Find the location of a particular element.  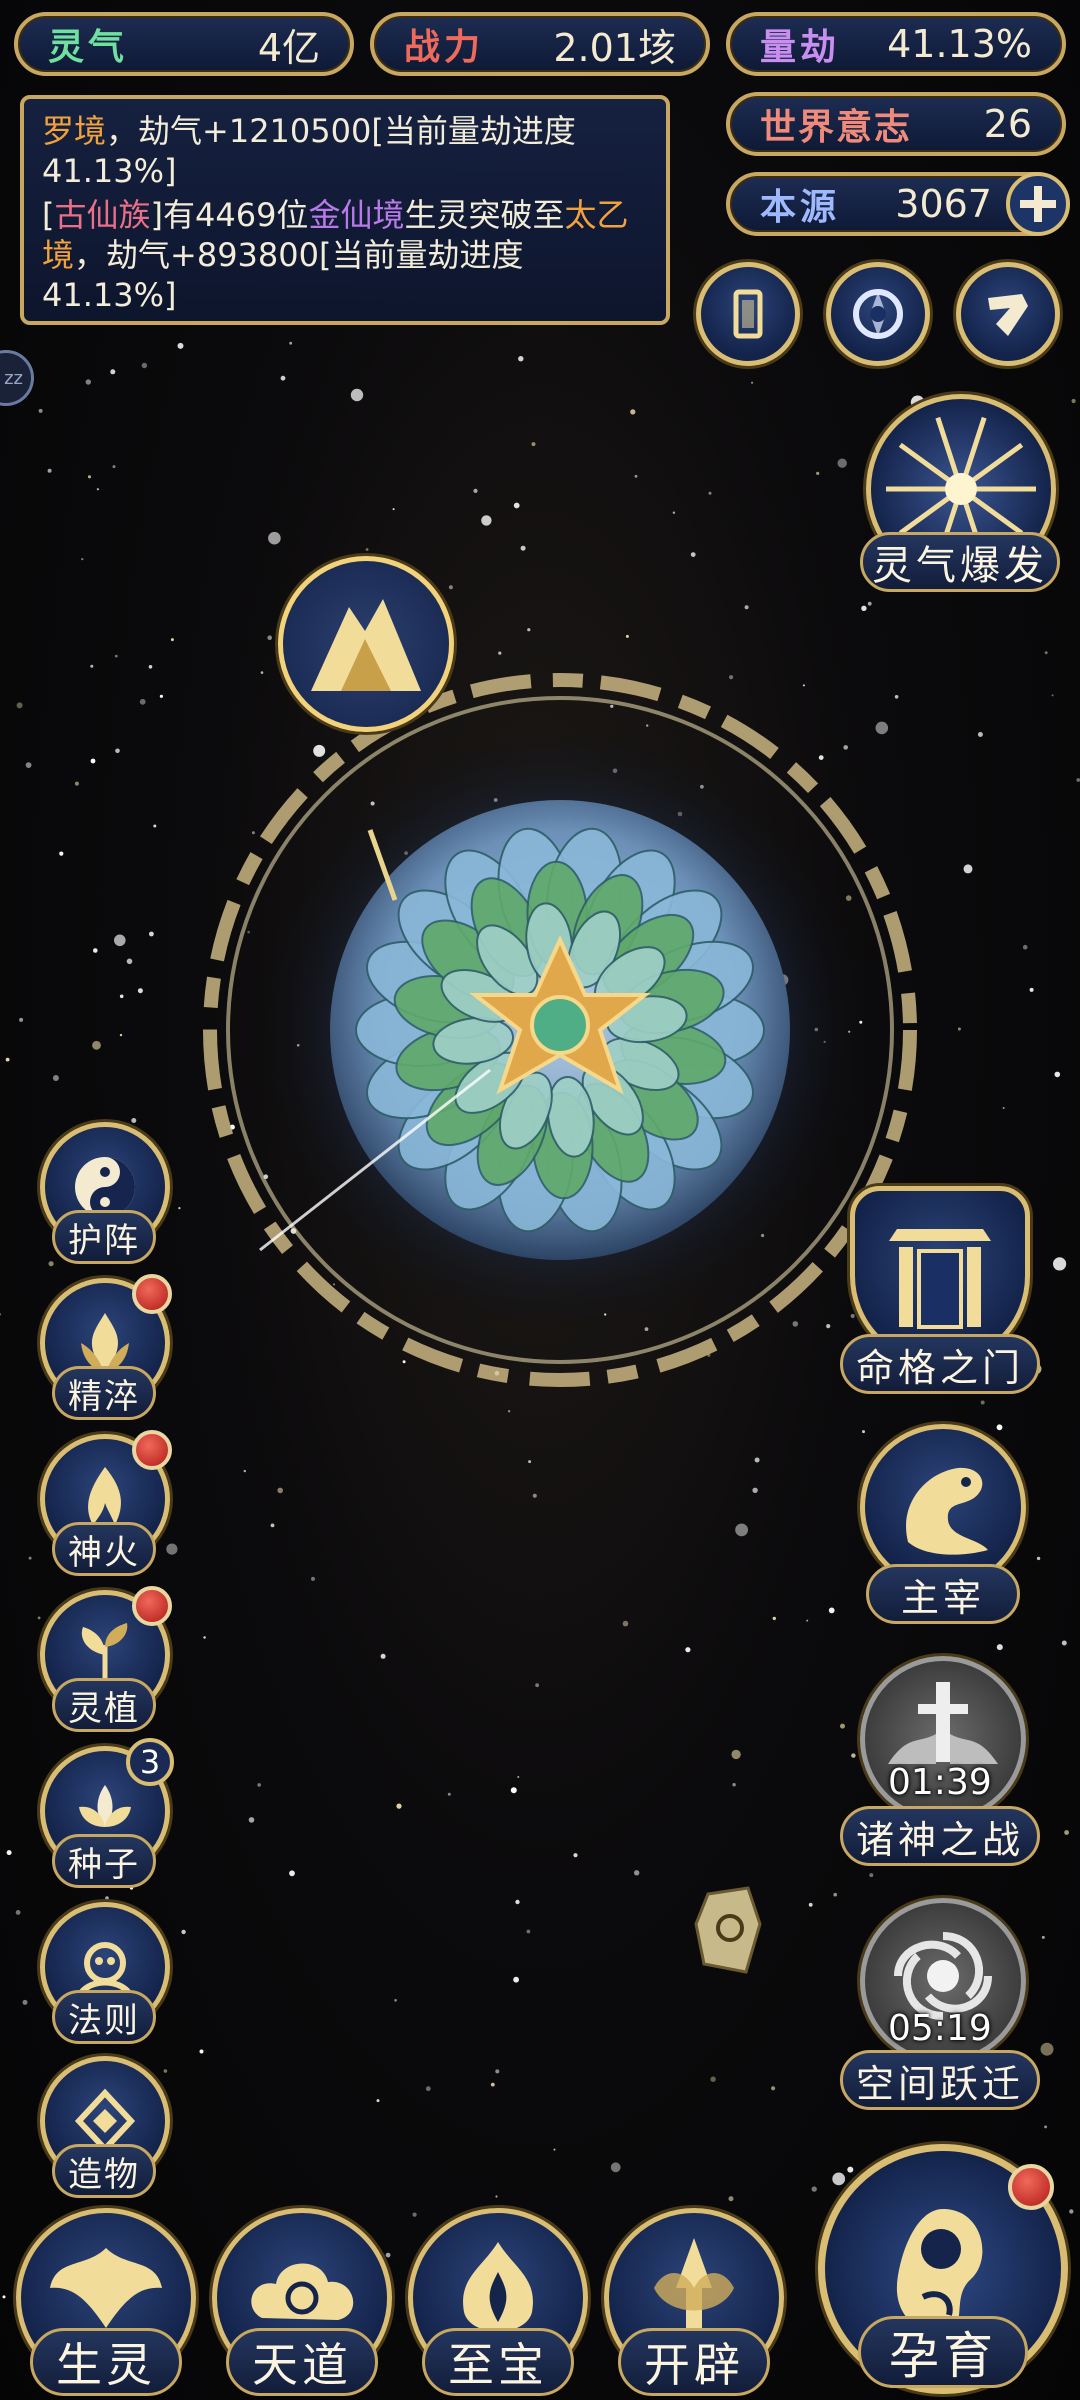

right-menu-label: 空间跃迁 is located at coordinates (940, 2080).